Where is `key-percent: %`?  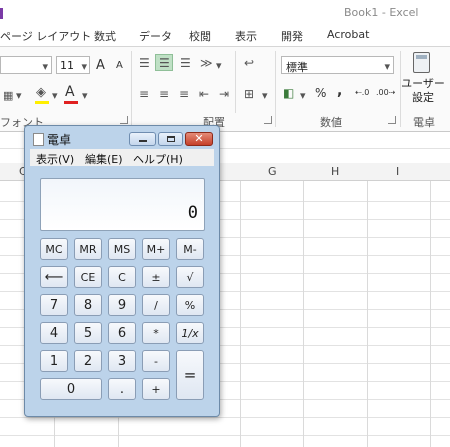 key-percent: % is located at coordinates (190, 305).